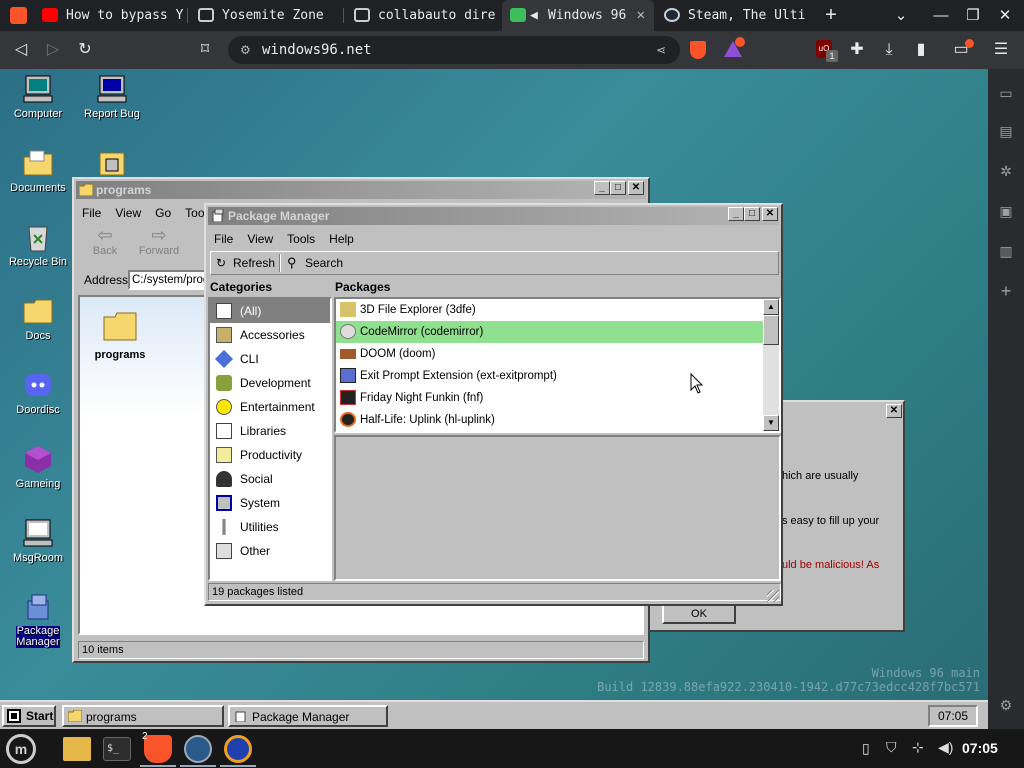 The height and width of the screenshot is (768, 1024). I want to click on address-field: C:/system/programs, so click(168, 280).